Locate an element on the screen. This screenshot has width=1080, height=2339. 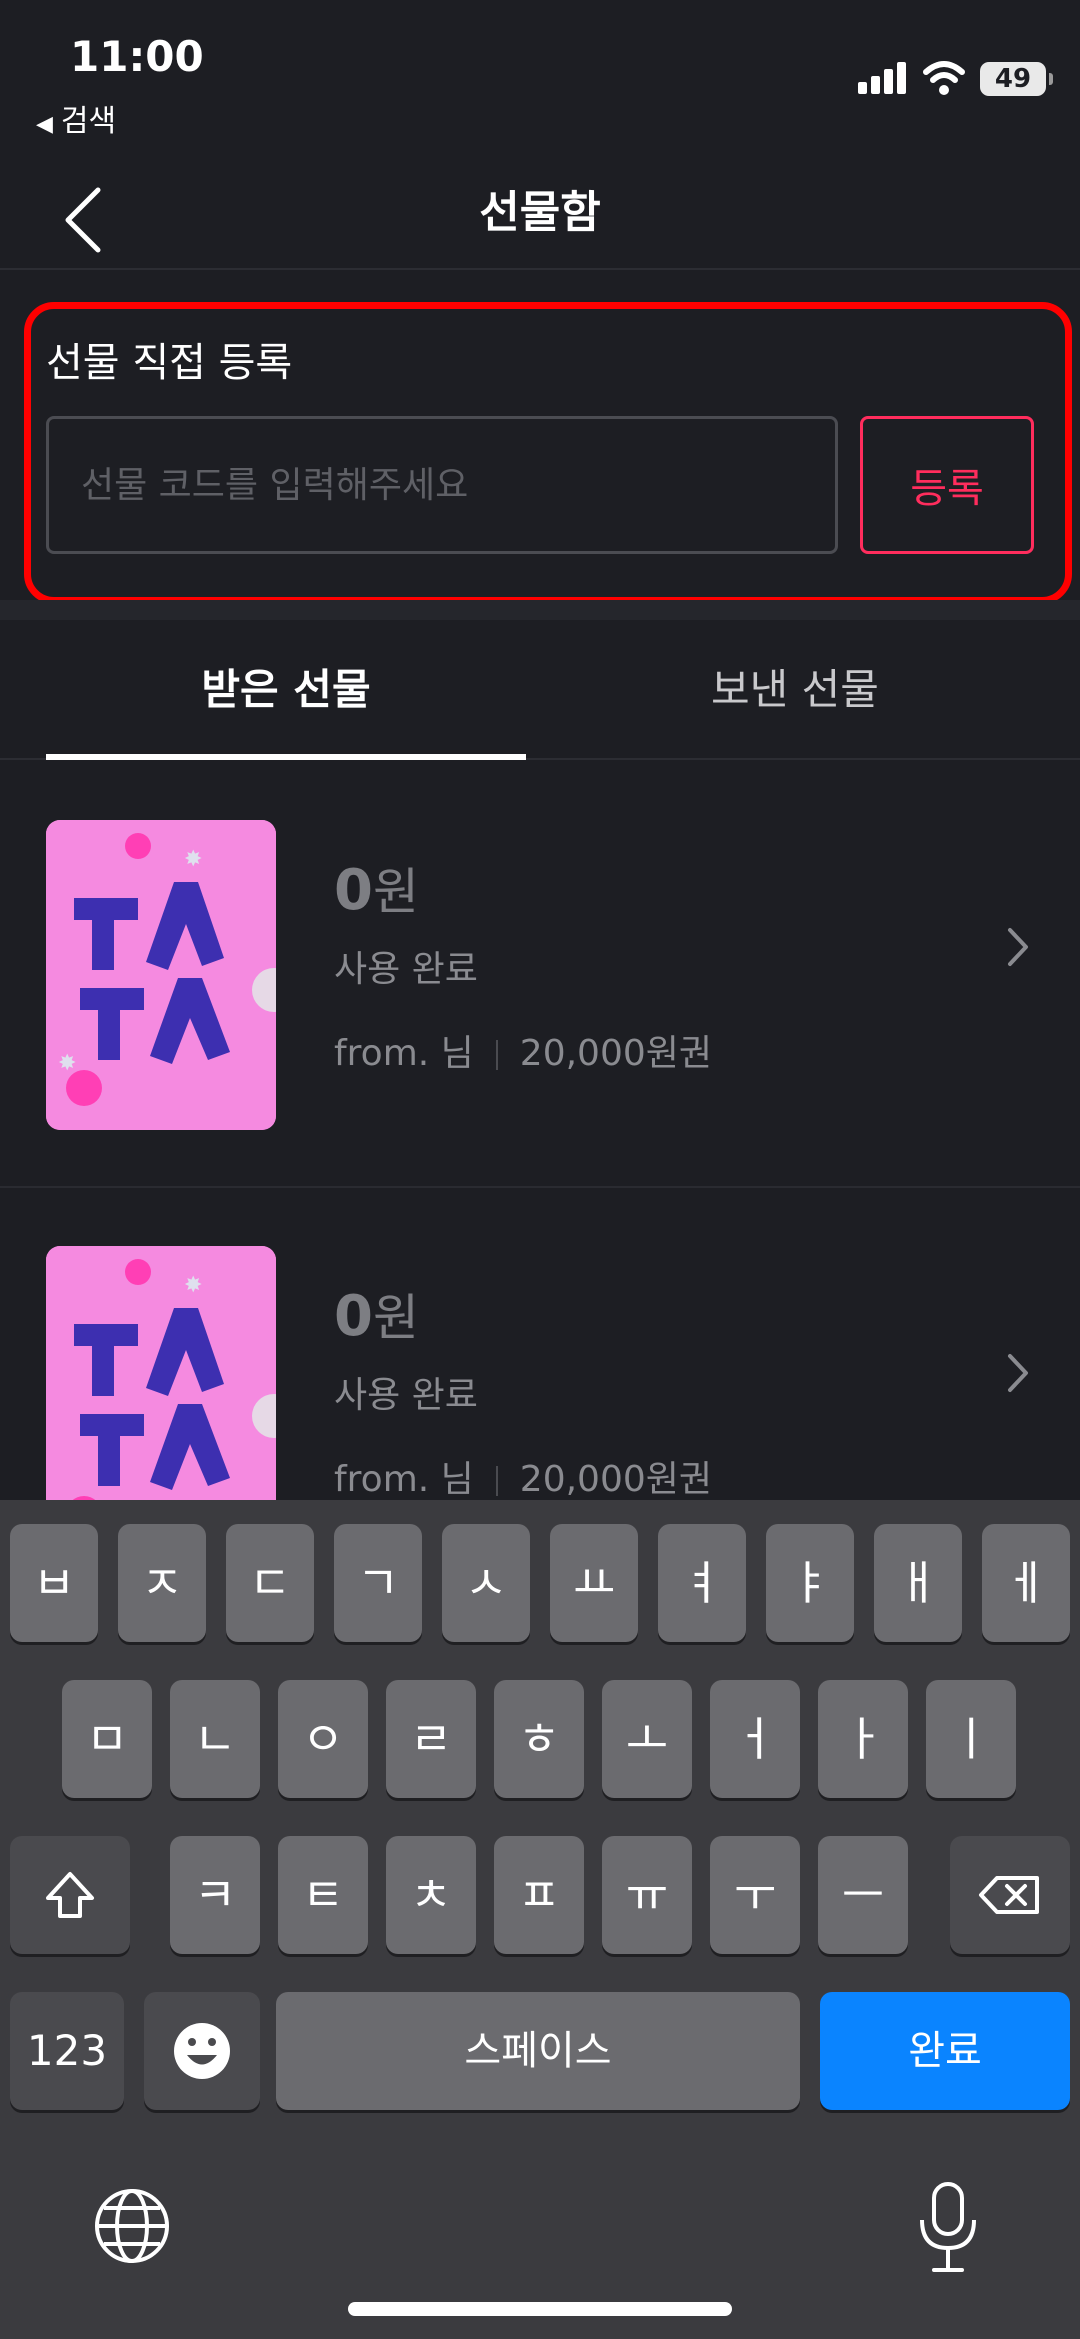
key: ㅡ is located at coordinates (863, 1895).